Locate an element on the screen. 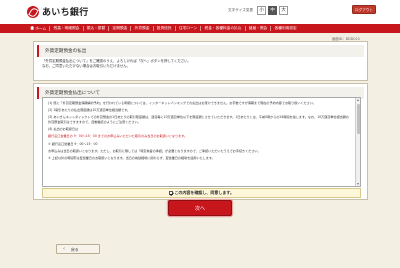  terms-paragraph: ① 銀行窓口営業日 9：00〜15：00 is located at coordinates (73, 143).